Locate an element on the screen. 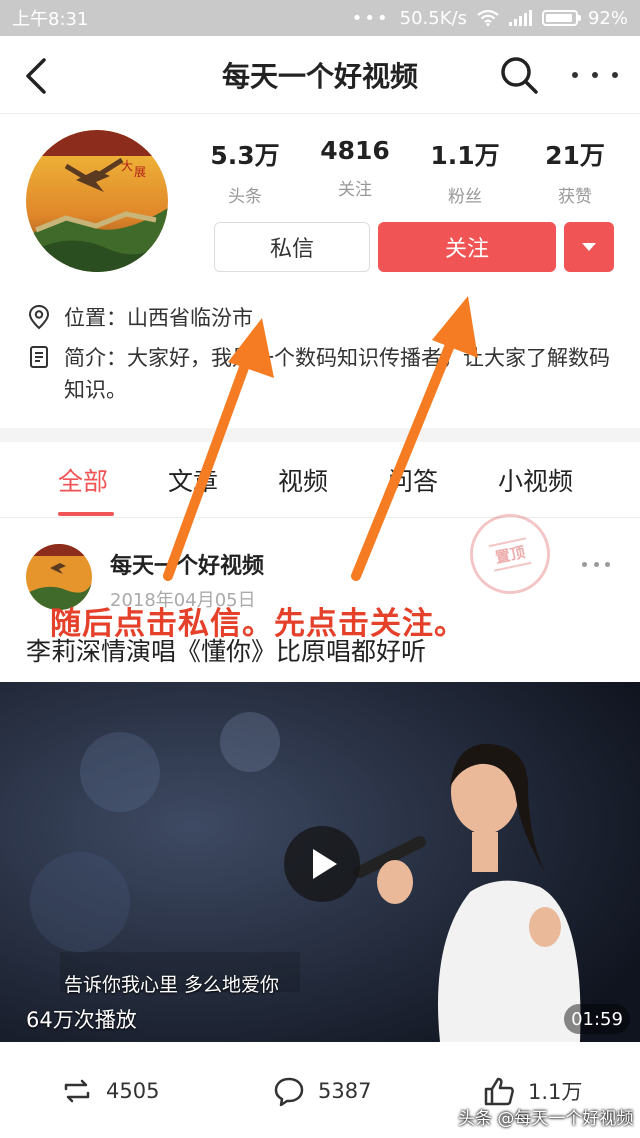 Image resolution: width=640 pixels, height=1138 pixels. video-duration: 01:59 is located at coordinates (597, 1019).